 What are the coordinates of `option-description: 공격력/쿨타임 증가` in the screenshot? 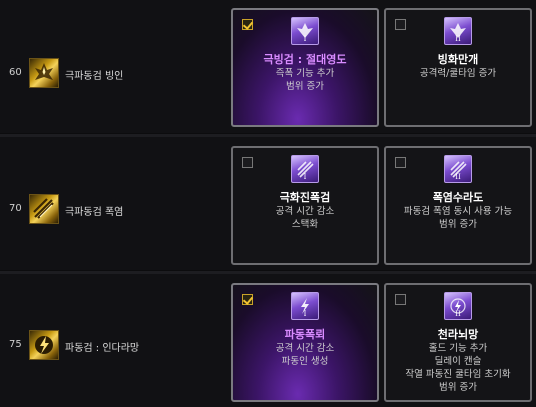 It's located at (458, 73).